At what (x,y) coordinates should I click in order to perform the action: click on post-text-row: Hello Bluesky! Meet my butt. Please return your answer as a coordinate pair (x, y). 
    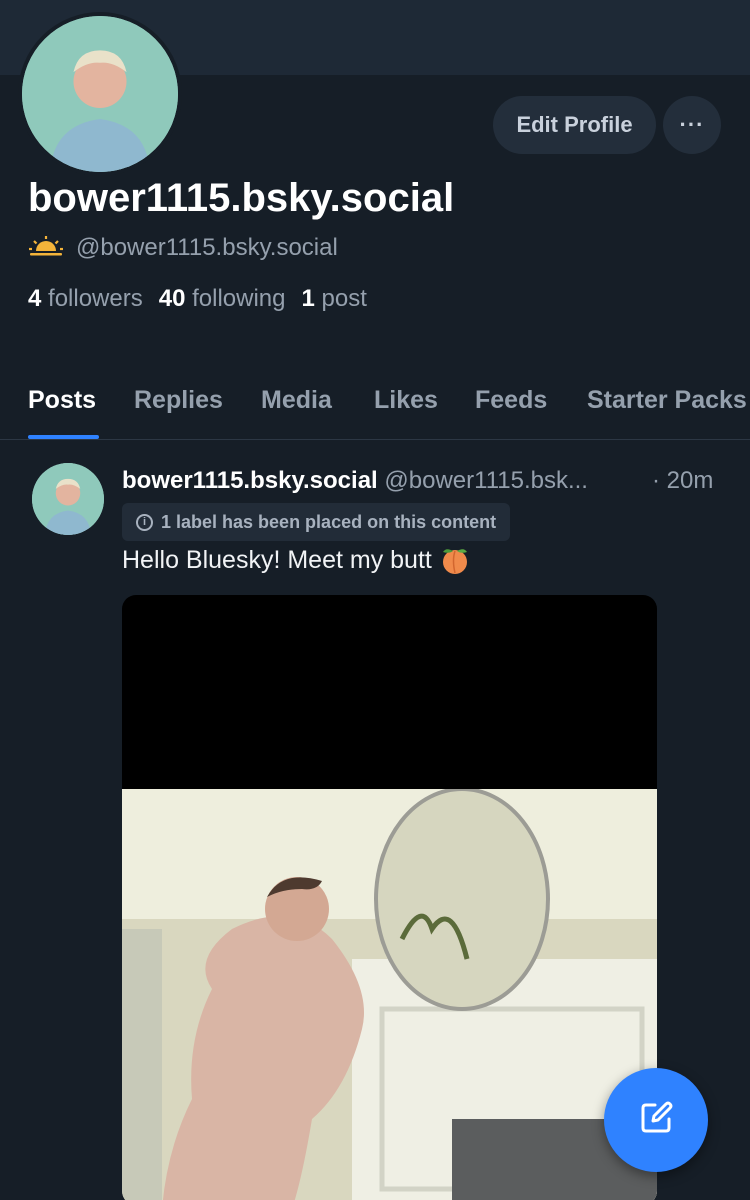
    Looking at the image, I should click on (296, 560).